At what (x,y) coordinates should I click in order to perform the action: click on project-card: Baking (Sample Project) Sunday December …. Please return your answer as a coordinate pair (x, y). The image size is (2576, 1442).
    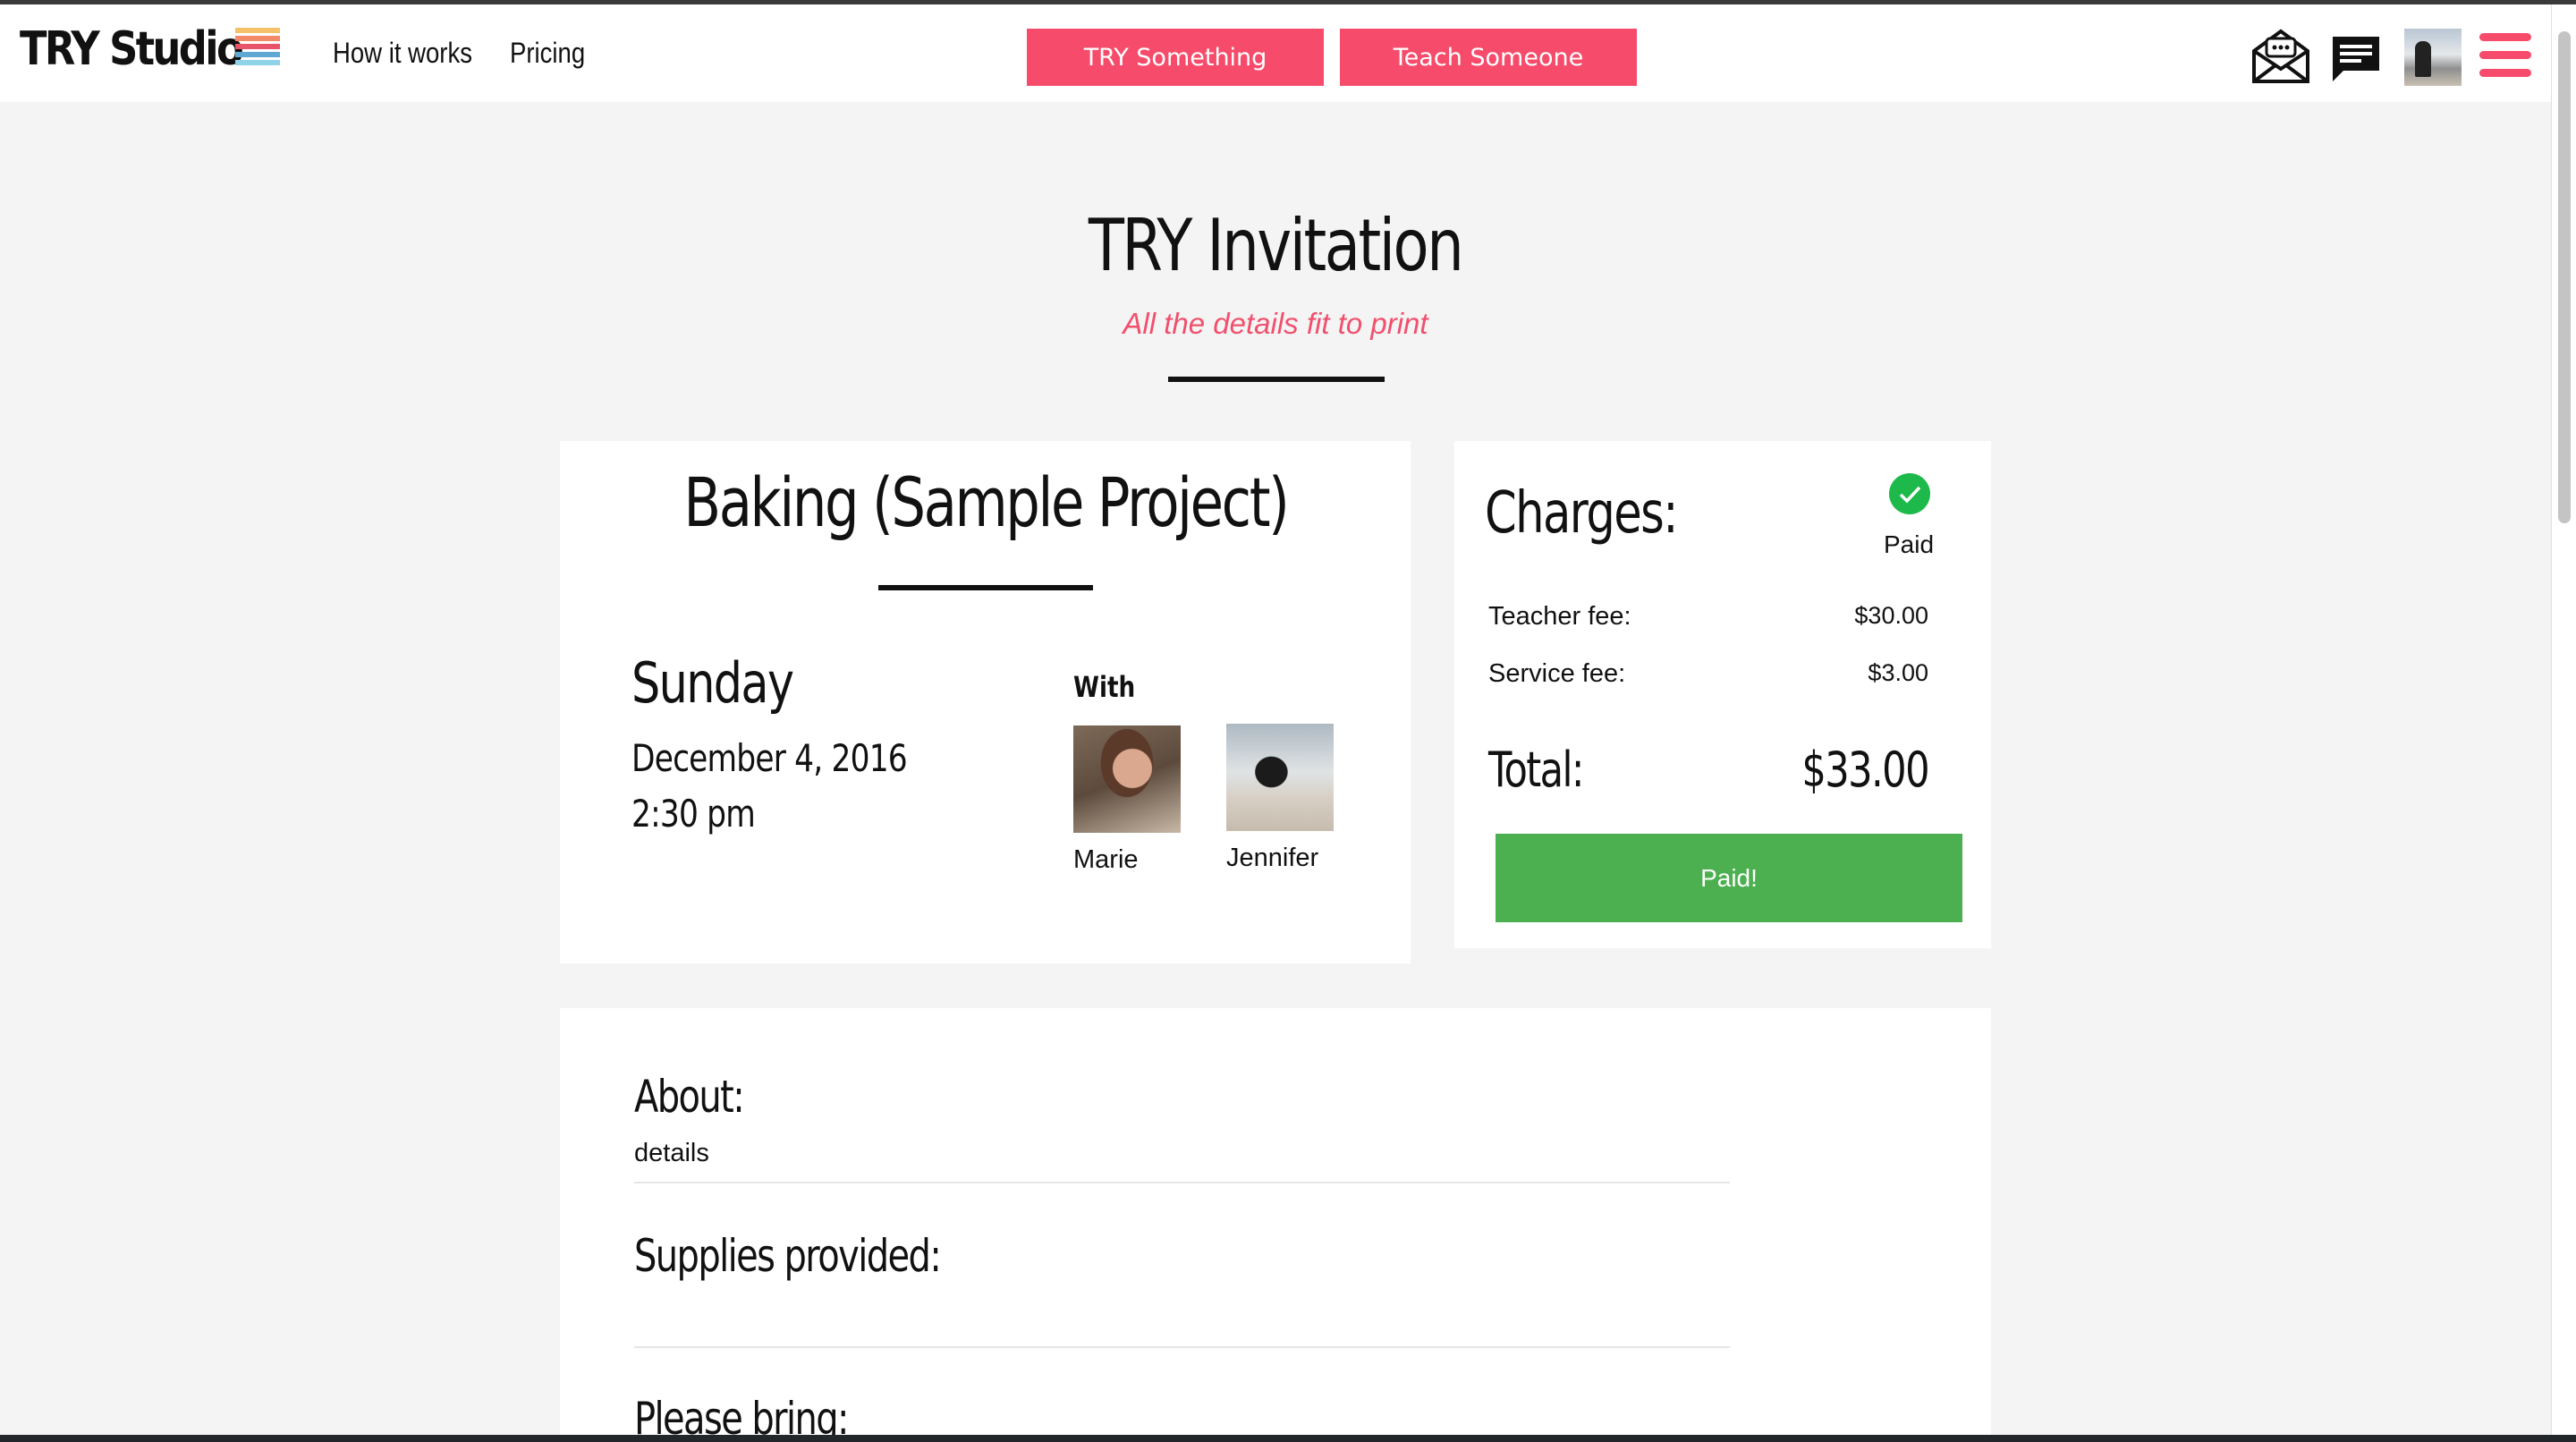
    Looking at the image, I should click on (985, 702).